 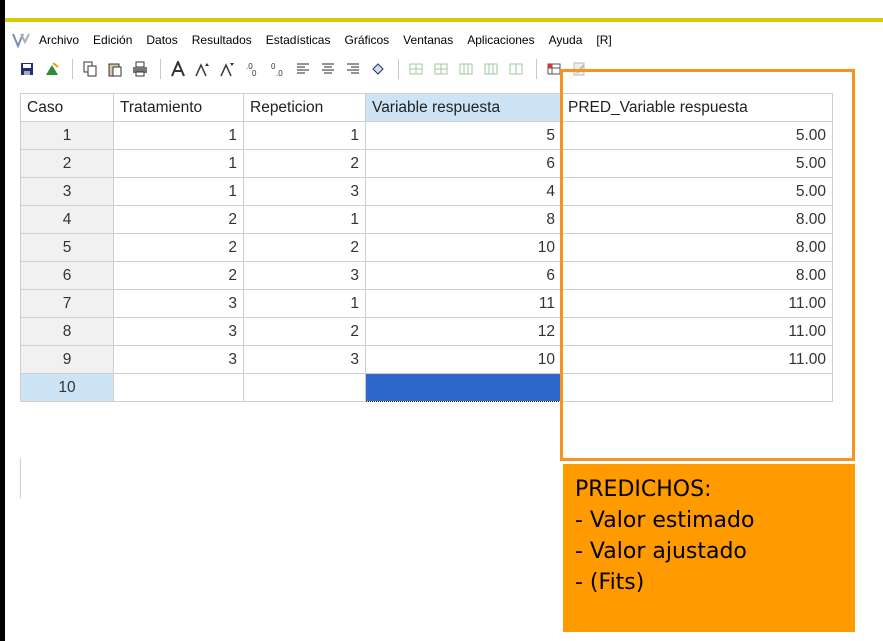 I want to click on menu-resultados: Resultados, so click(x=222, y=40).